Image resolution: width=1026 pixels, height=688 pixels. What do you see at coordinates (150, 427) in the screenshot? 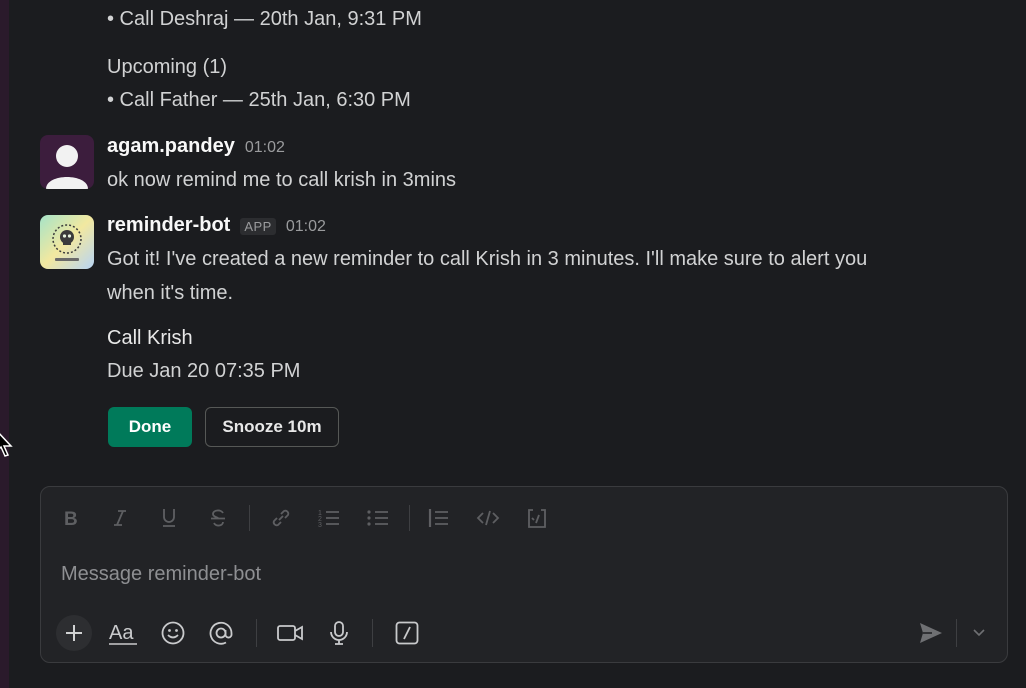
I see `done-button: Done` at bounding box center [150, 427].